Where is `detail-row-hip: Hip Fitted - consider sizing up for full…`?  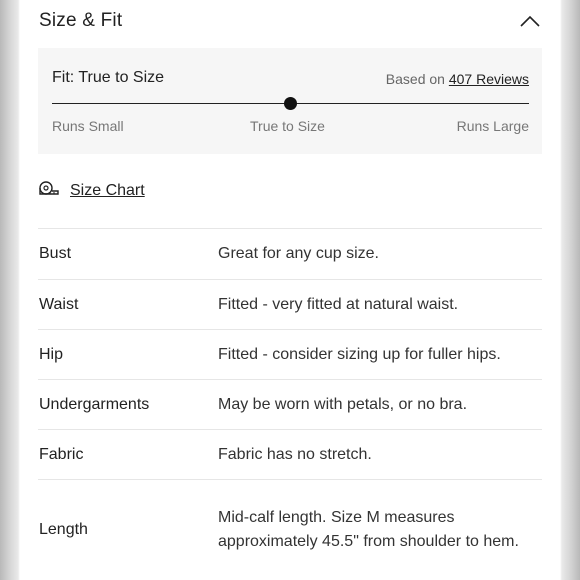 detail-row-hip: Hip Fitted - consider sizing up for full… is located at coordinates (290, 354).